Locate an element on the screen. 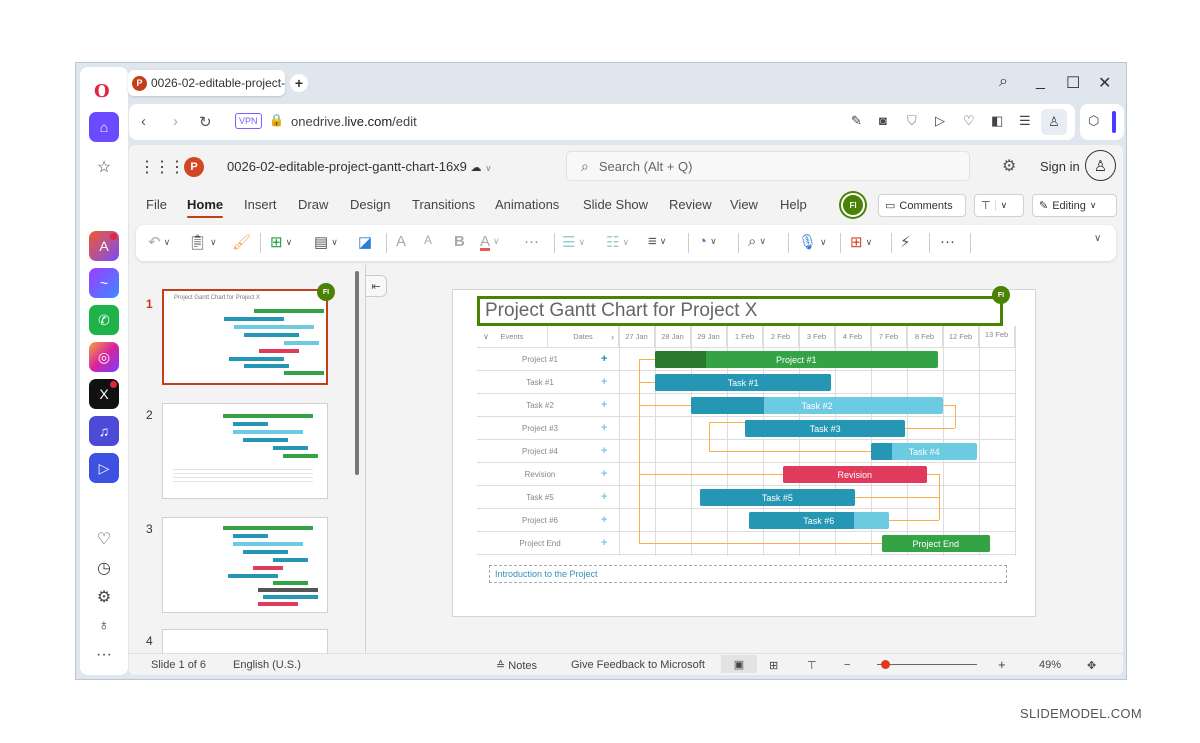 This screenshot has height=743, width=1200. present-button: ⊤ ∨ is located at coordinates (999, 205).